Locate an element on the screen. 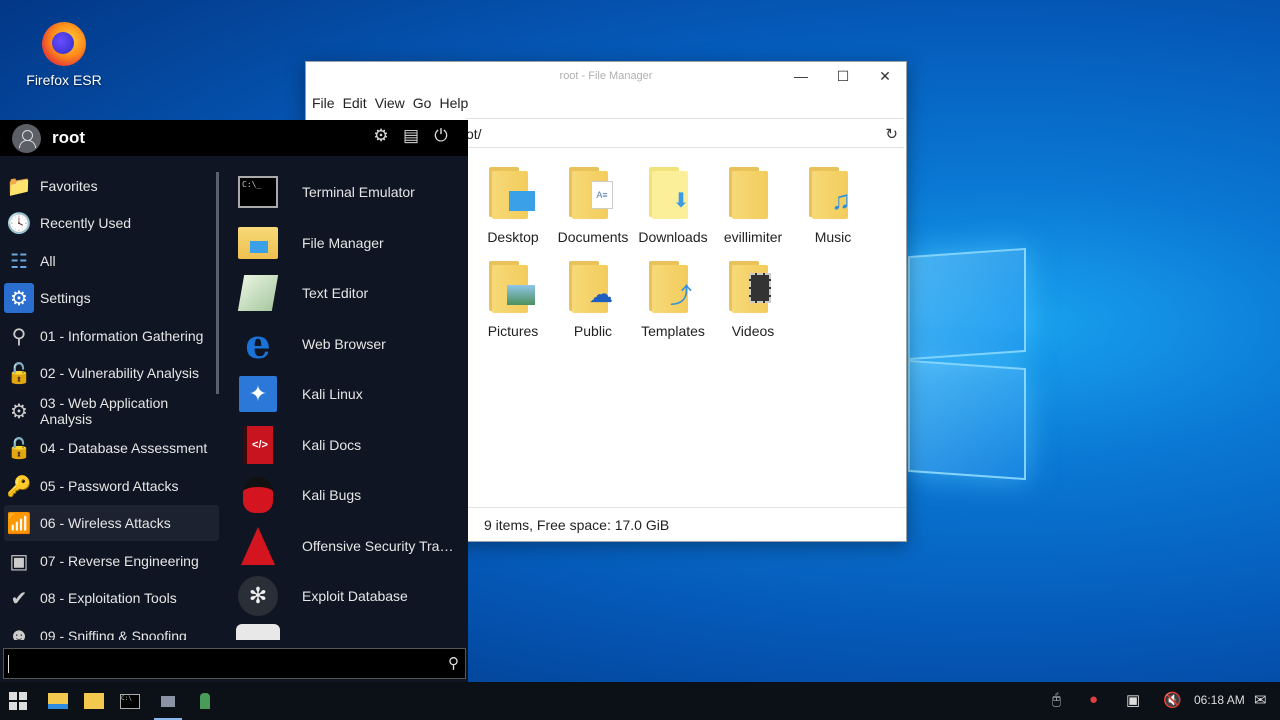 The image size is (1280, 720). file-item-evillimiter: evillimiter is located at coordinates (753, 206).